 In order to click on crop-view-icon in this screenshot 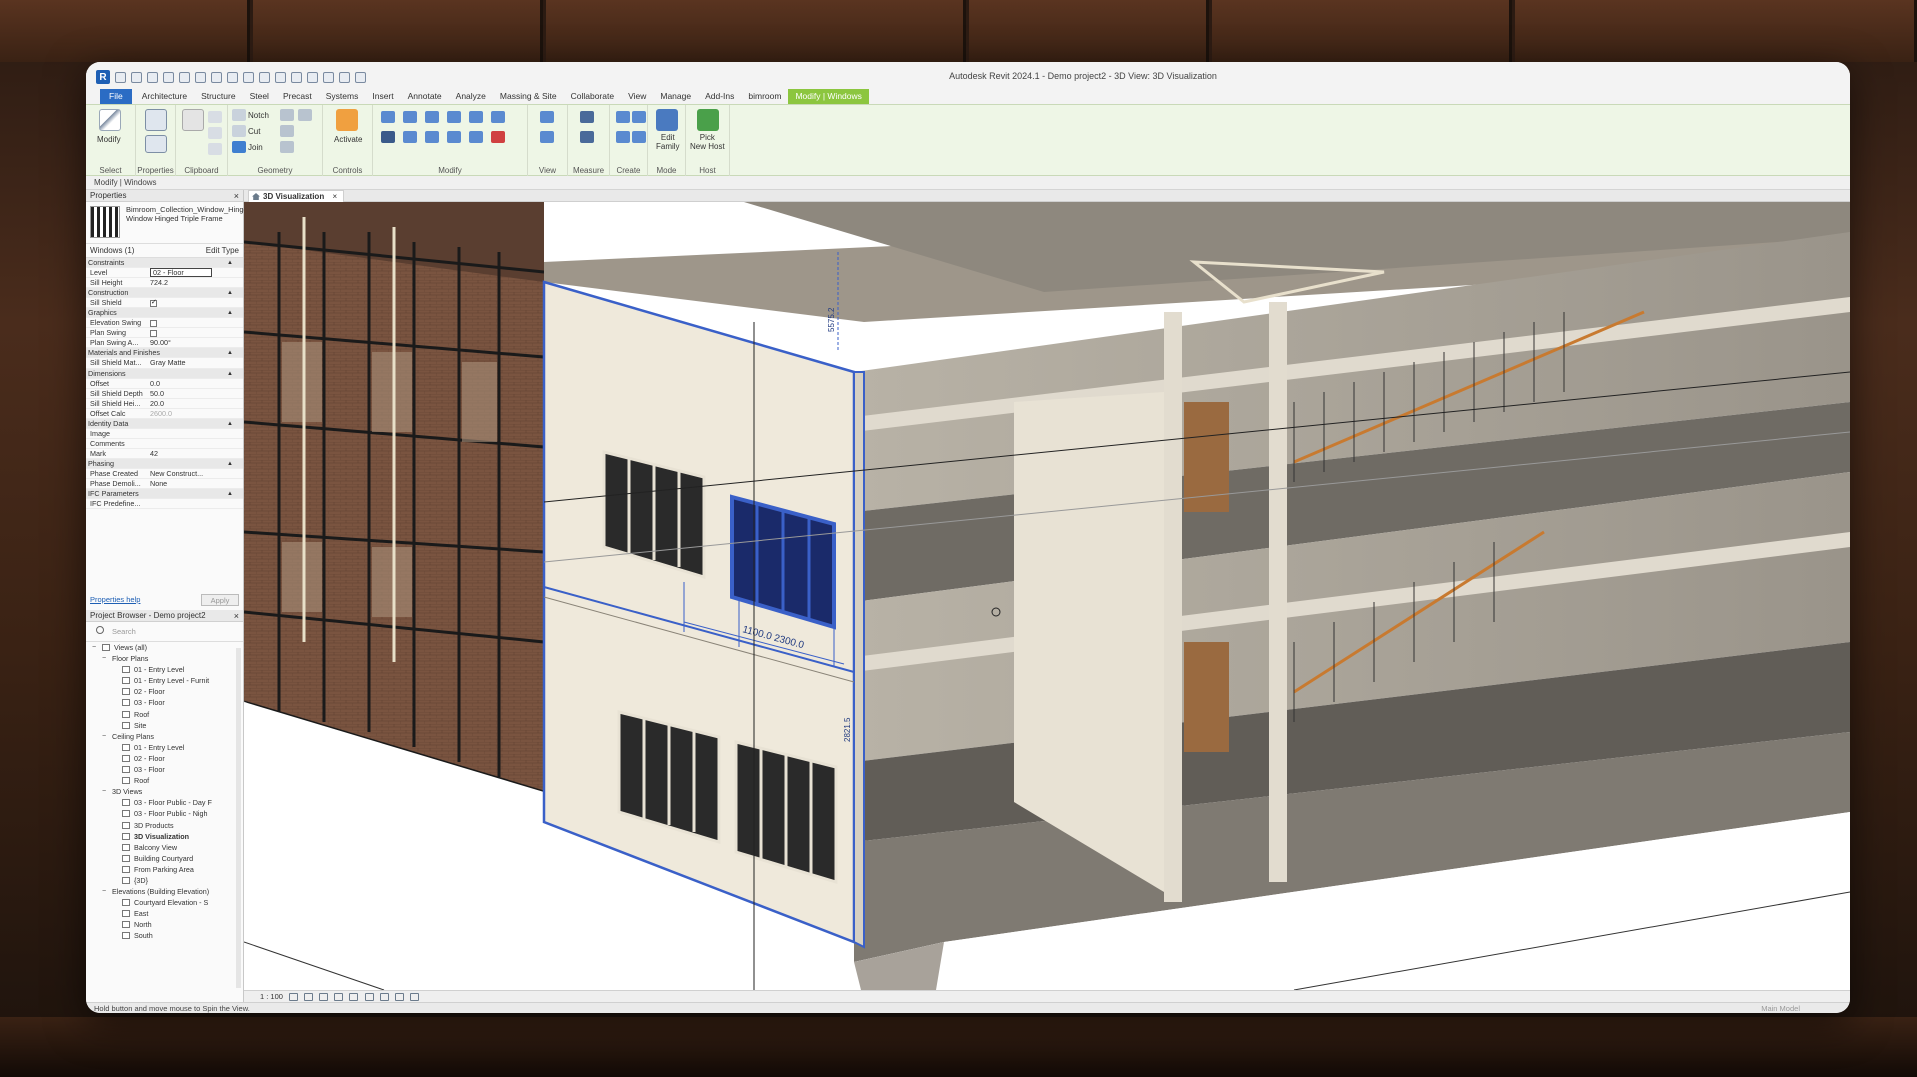, I will do `click(384, 997)`.